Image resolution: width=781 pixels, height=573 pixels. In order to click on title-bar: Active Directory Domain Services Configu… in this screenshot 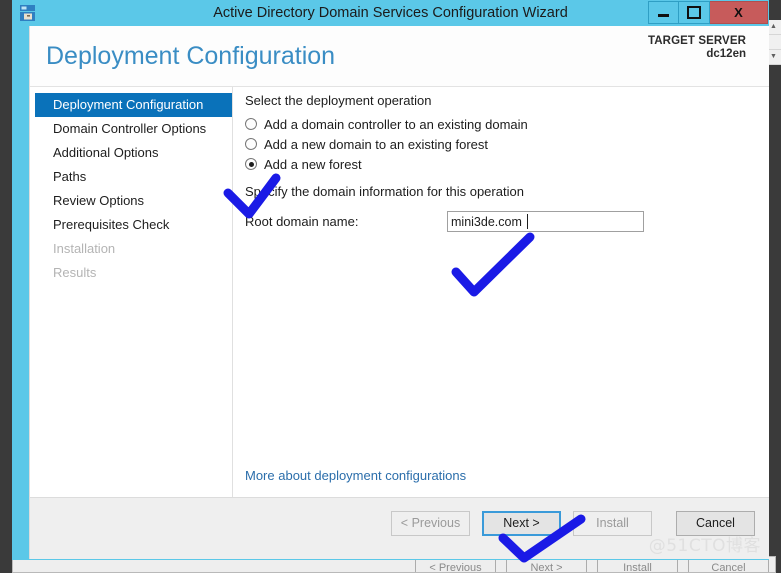, I will do `click(390, 13)`.